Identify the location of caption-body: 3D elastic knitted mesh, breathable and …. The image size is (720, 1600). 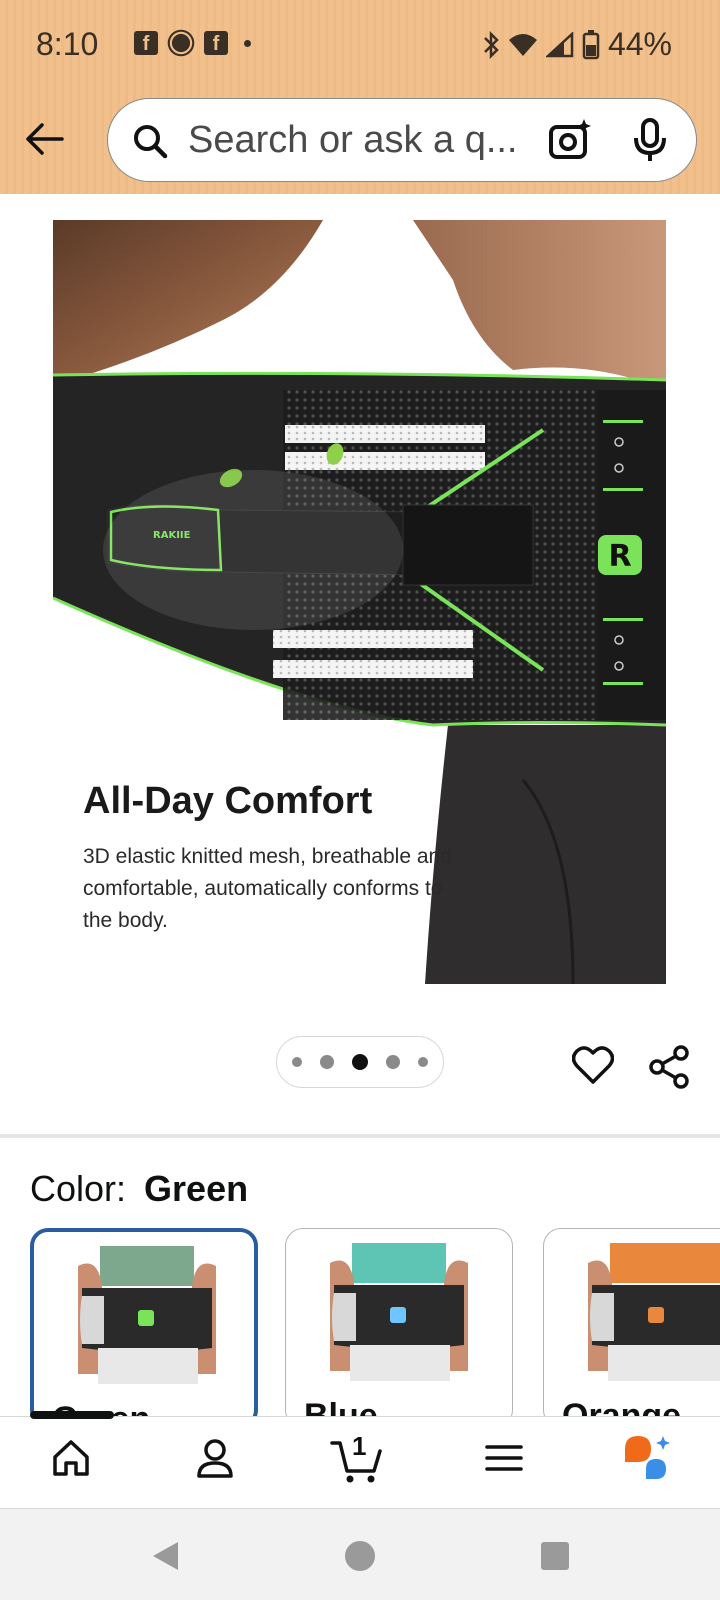
(267, 888).